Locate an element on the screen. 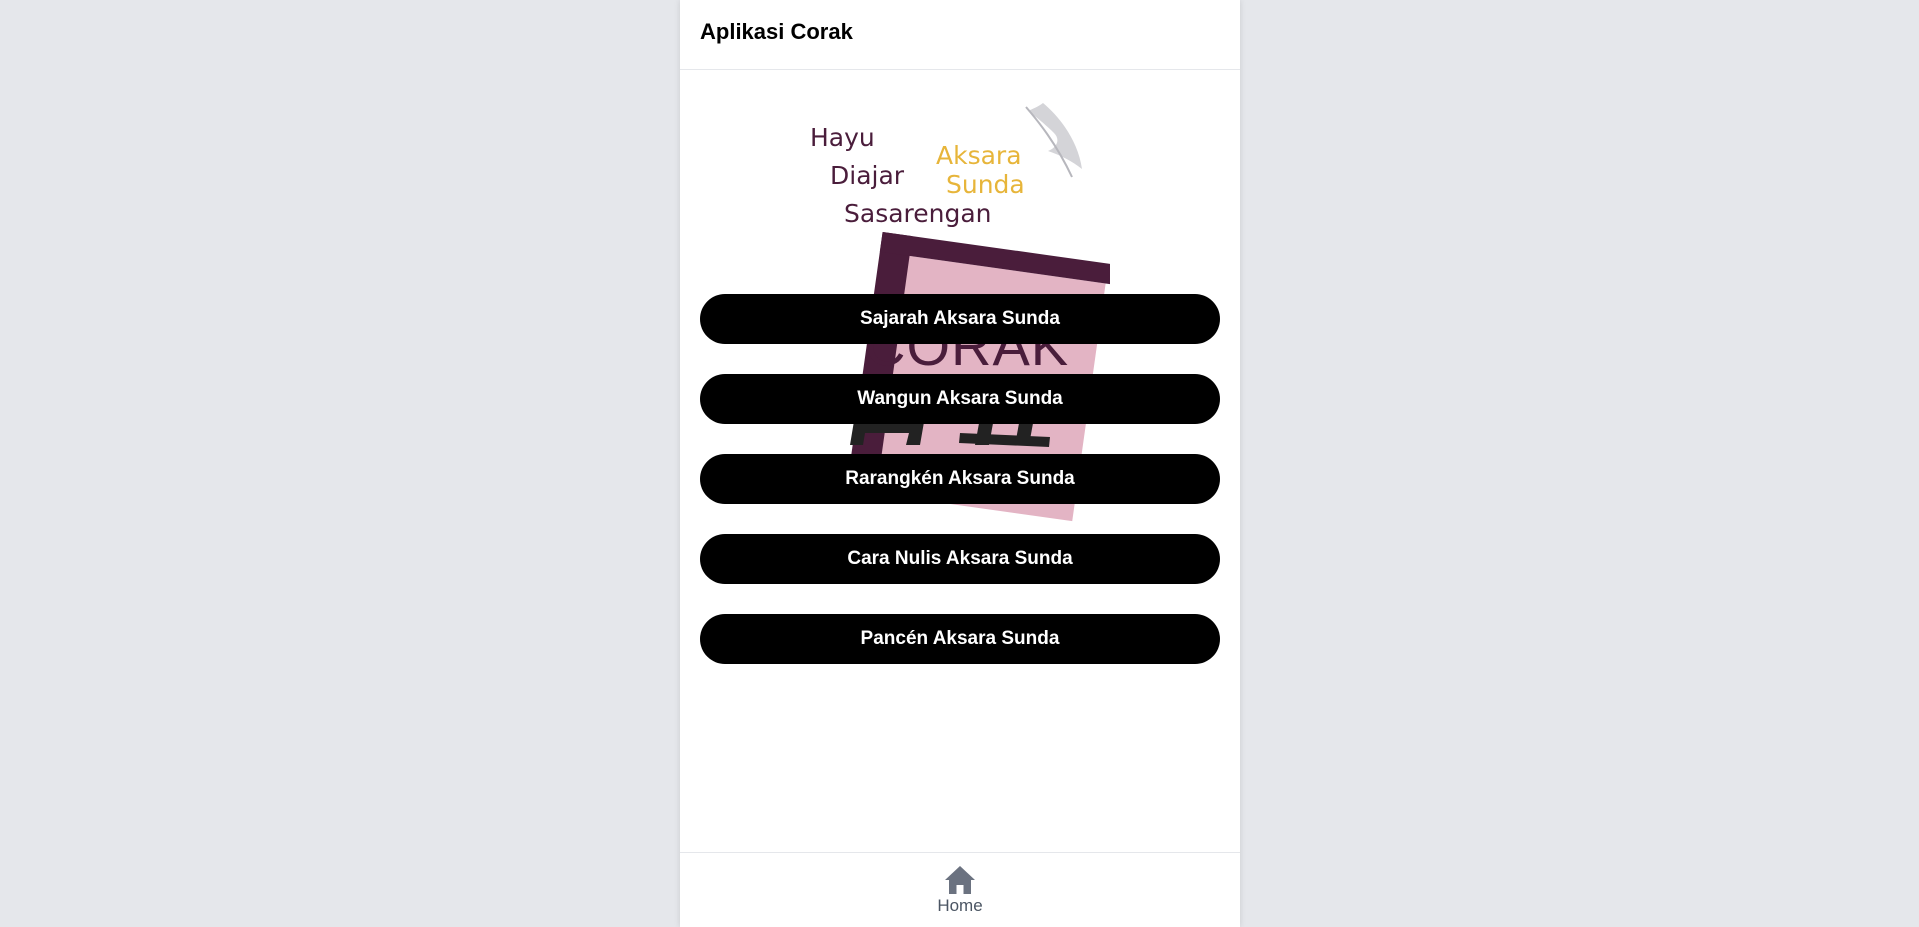  bottom-nav: Home is located at coordinates (960, 889).